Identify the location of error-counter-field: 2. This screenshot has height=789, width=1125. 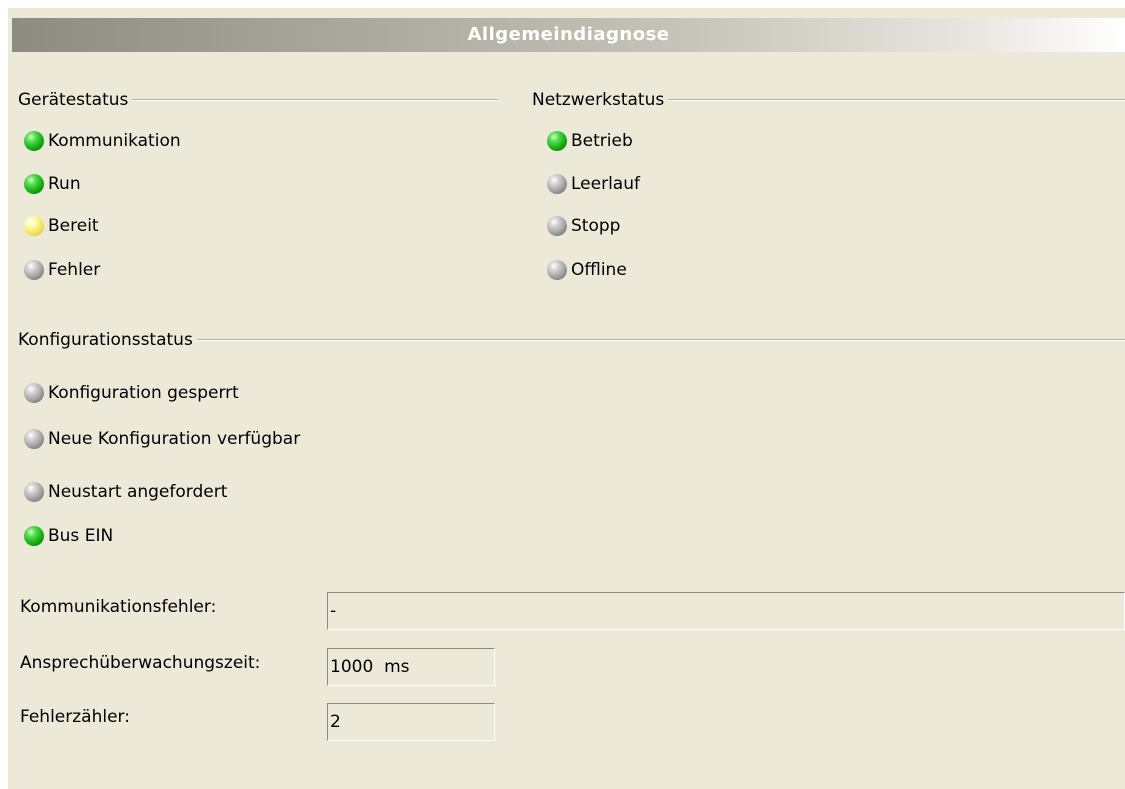
(411, 722).